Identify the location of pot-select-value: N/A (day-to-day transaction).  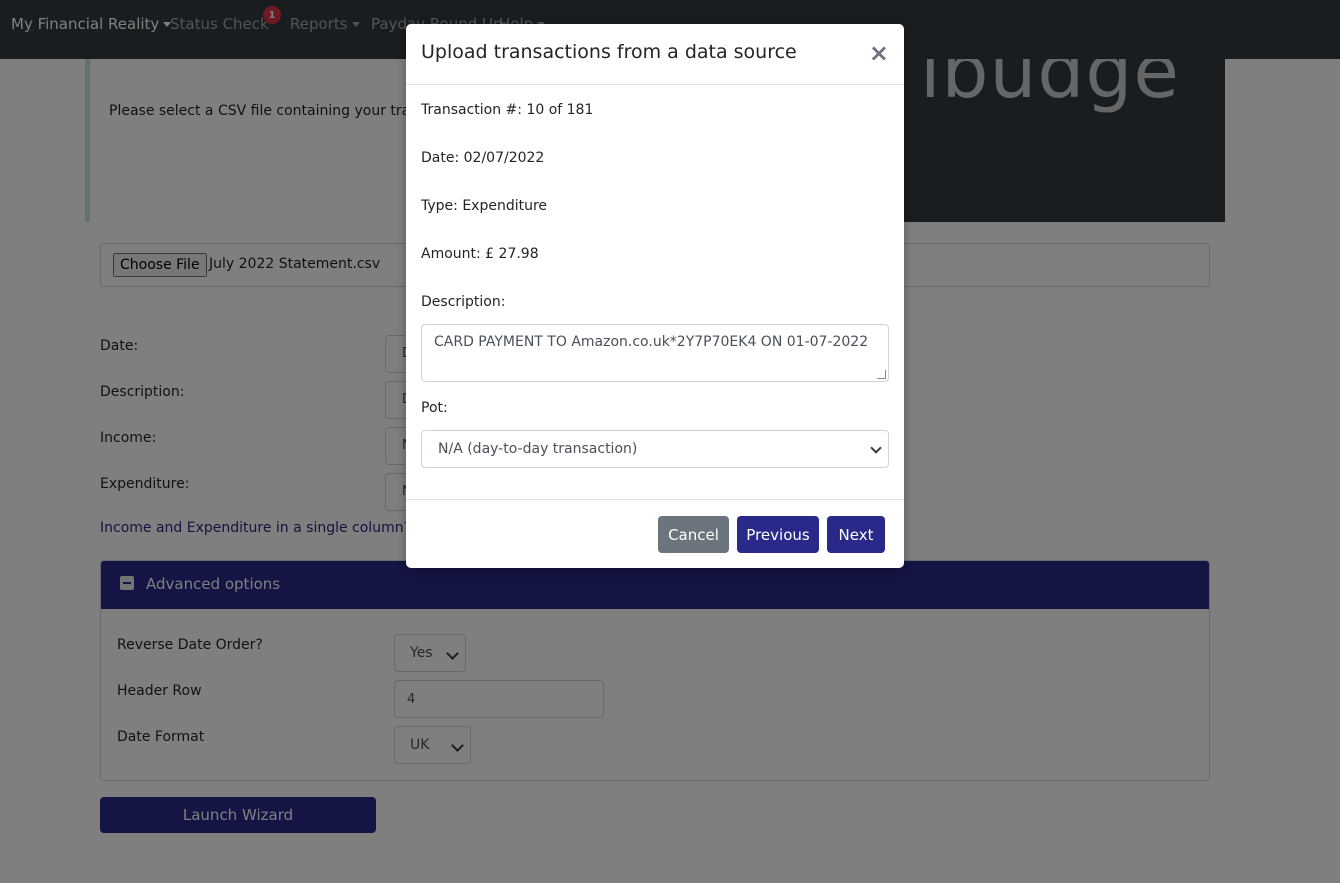
(538, 449).